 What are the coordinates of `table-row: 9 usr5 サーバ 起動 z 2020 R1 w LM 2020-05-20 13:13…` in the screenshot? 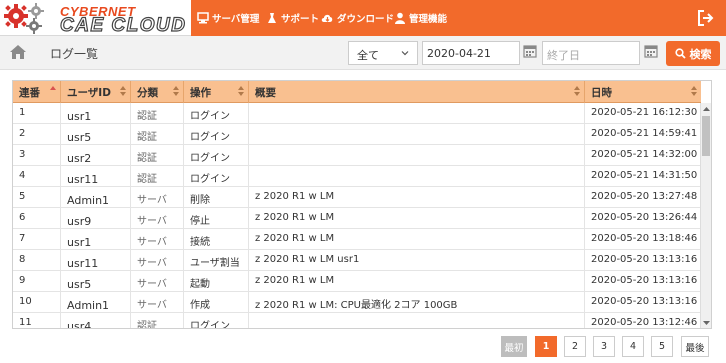 It's located at (357, 281).